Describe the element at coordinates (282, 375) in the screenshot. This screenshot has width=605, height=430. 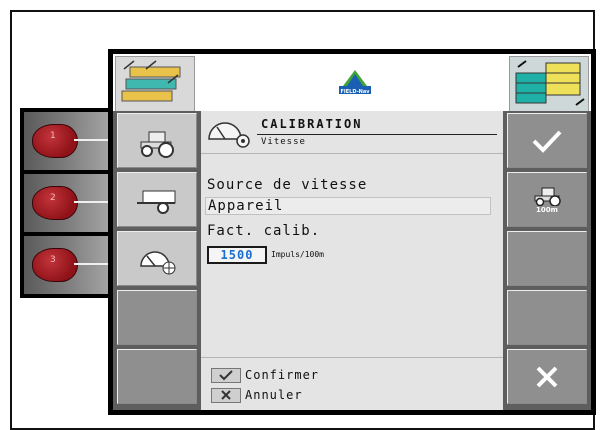
I see `confirm-legend-label: Confirmer` at that location.